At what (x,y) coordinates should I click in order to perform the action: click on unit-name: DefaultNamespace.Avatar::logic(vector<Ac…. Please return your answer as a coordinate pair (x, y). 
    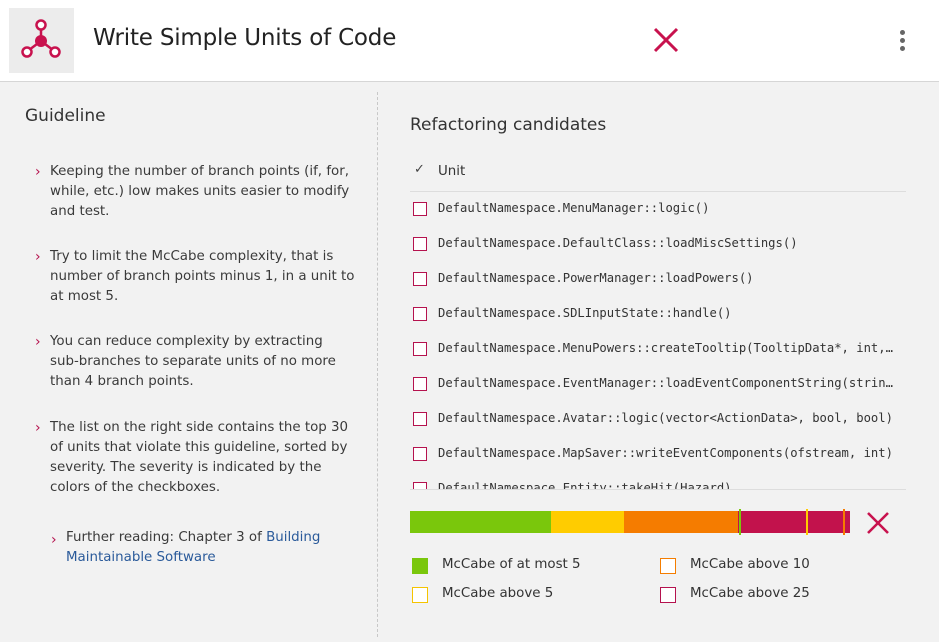
    Looking at the image, I should click on (665, 418).